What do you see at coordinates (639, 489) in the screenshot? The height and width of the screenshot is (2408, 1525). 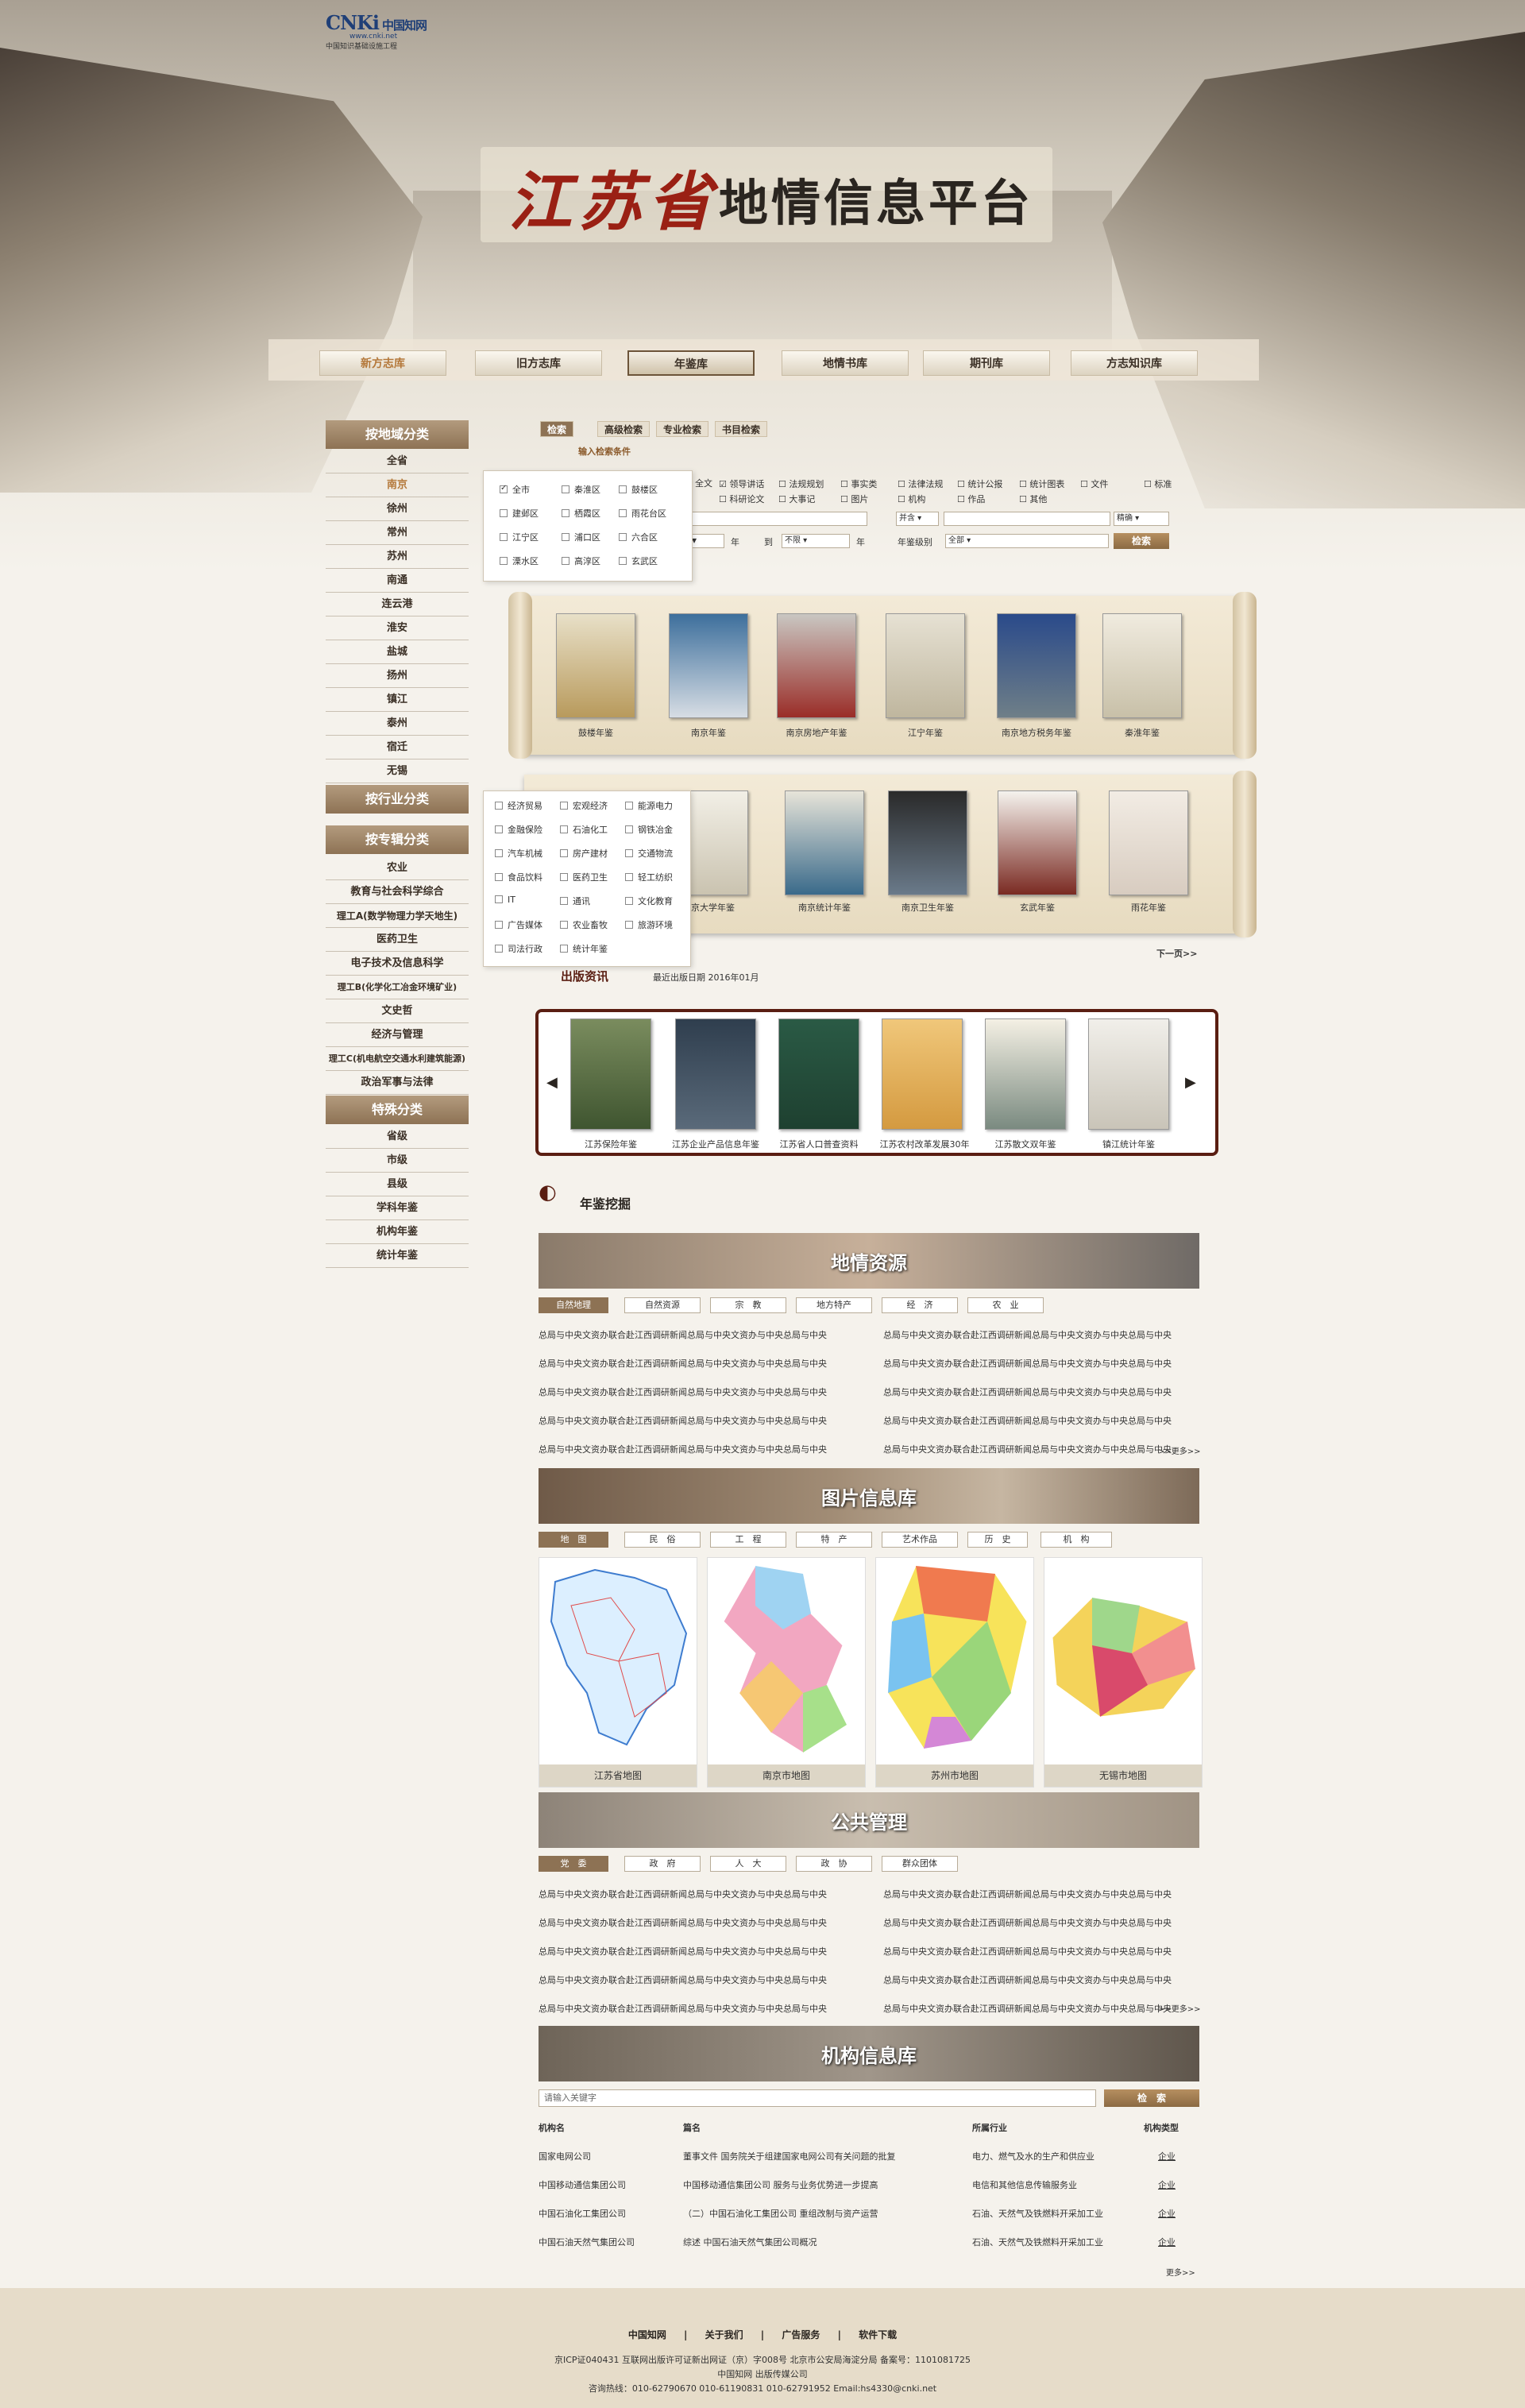 I see `district-option: 鼓楼区` at bounding box center [639, 489].